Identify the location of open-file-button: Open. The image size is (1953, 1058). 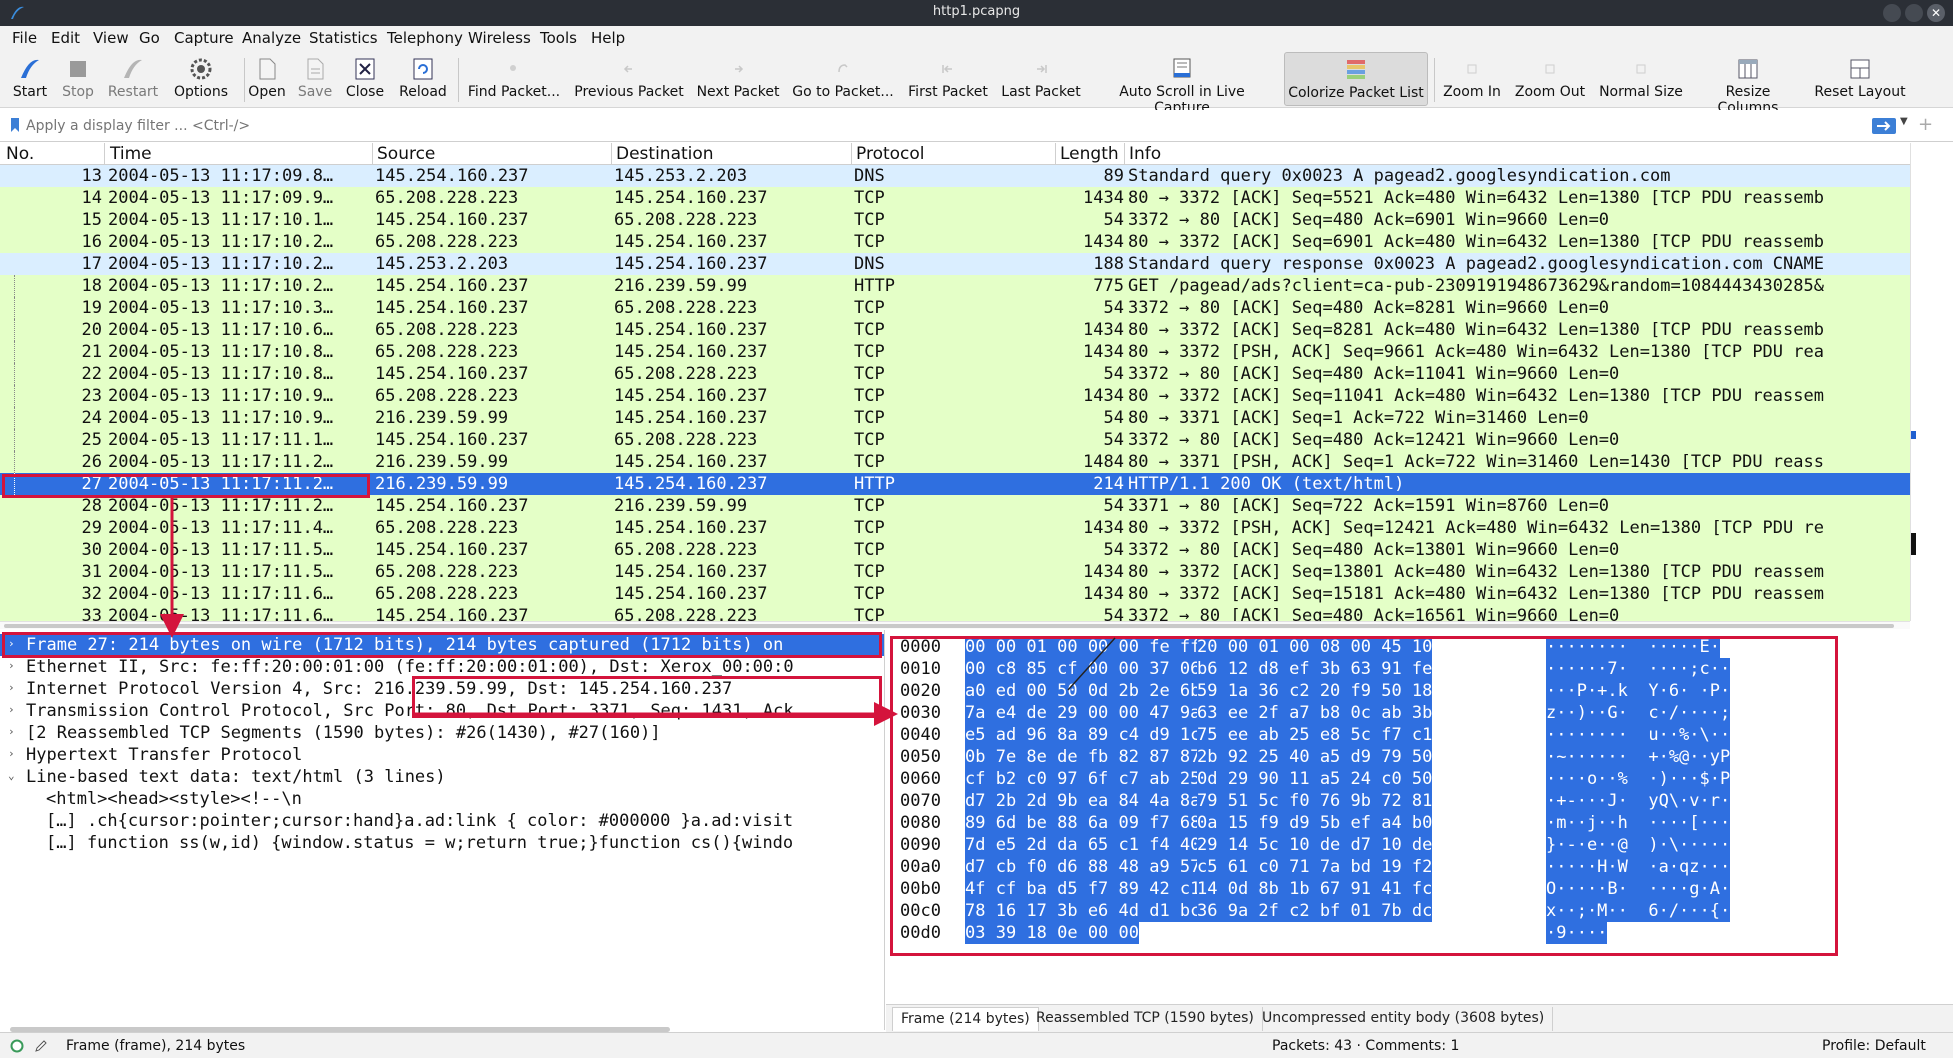
(267, 79).